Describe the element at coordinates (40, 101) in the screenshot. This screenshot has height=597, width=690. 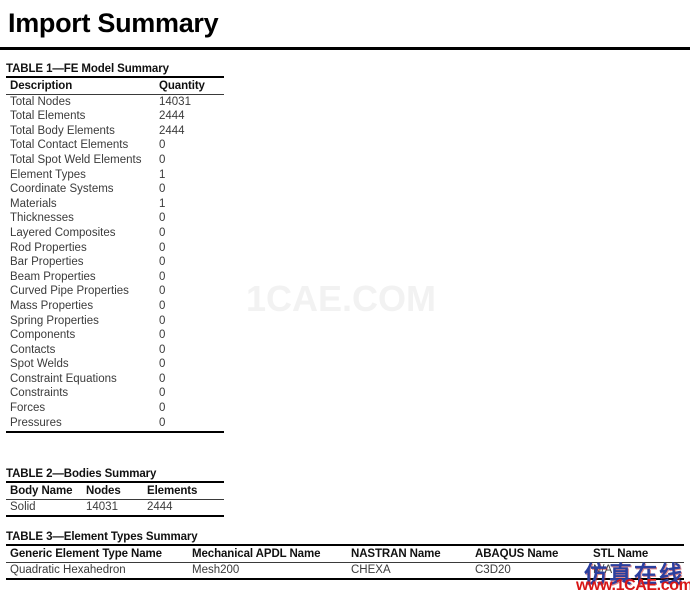
I see `table1-cell-description: Total Nodes` at that location.